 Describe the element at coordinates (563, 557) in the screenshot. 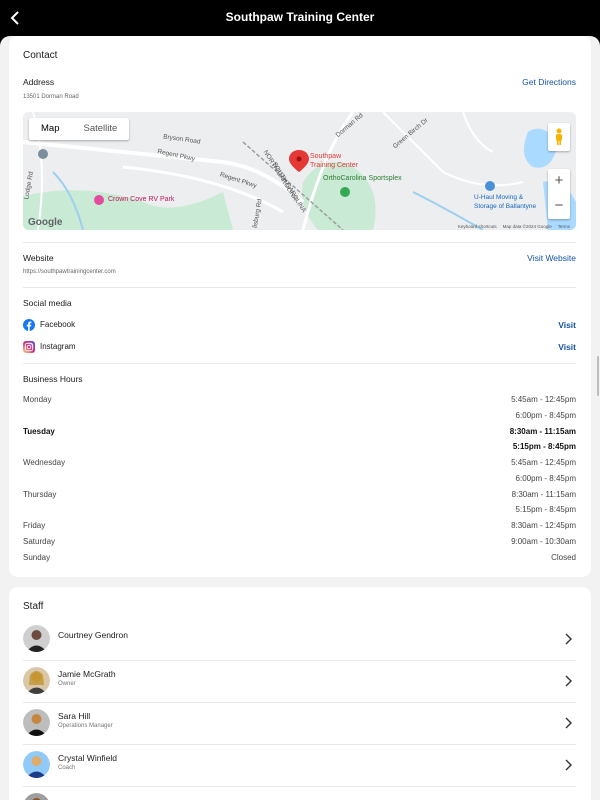

I see `hours-time: Closed` at that location.